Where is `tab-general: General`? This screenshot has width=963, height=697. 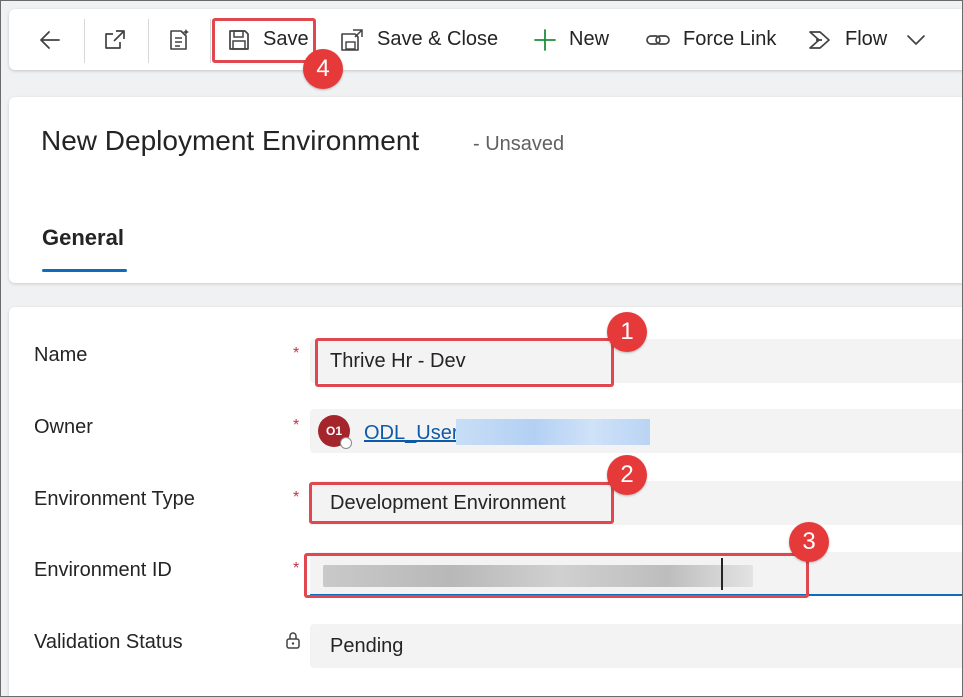 tab-general: General is located at coordinates (83, 238).